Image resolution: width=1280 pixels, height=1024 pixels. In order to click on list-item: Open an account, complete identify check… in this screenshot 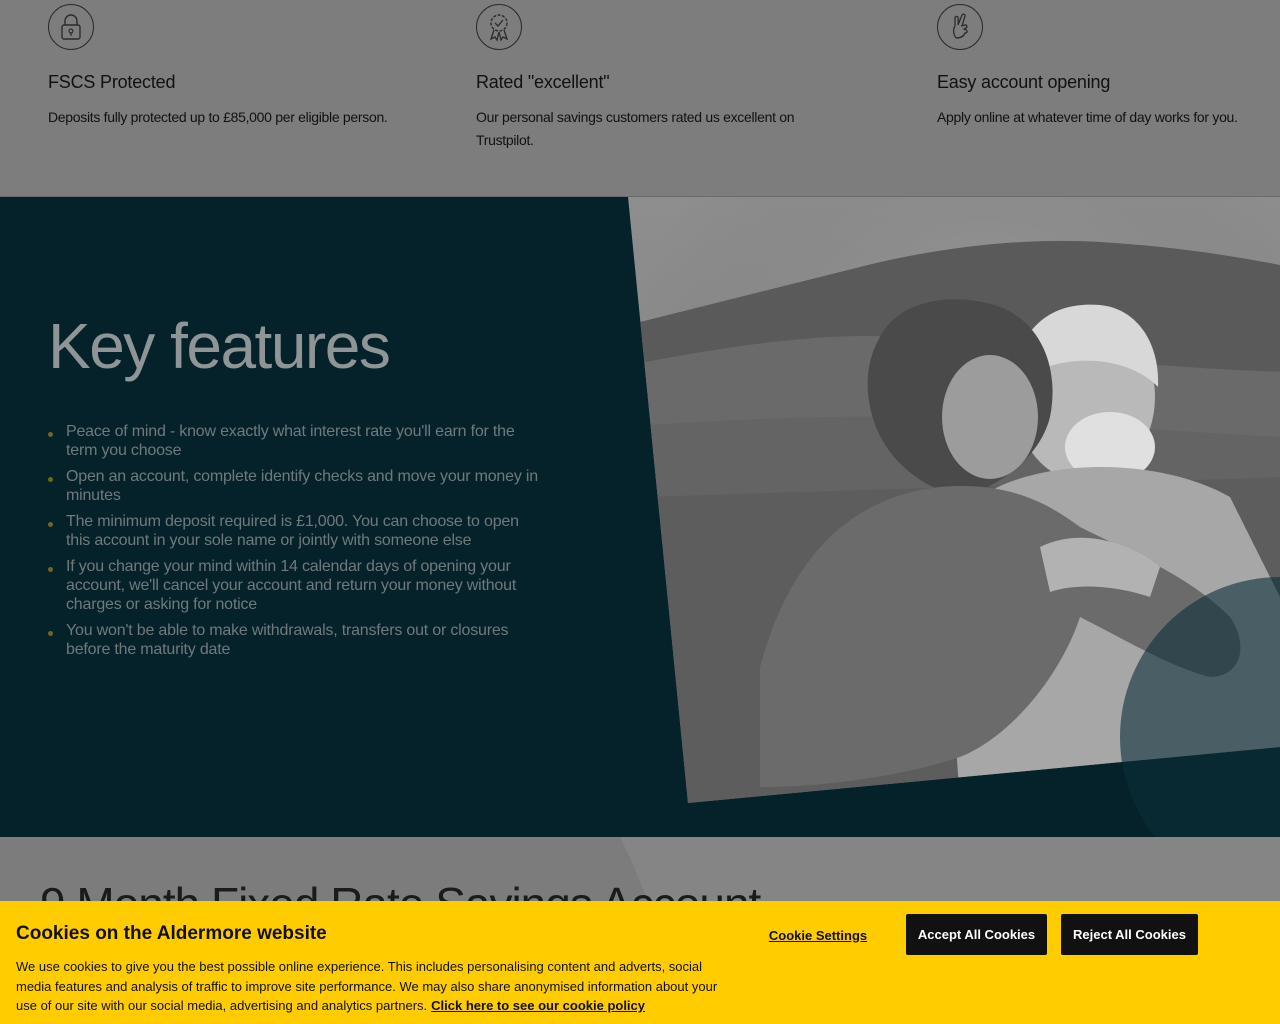, I will do `click(293, 486)`.